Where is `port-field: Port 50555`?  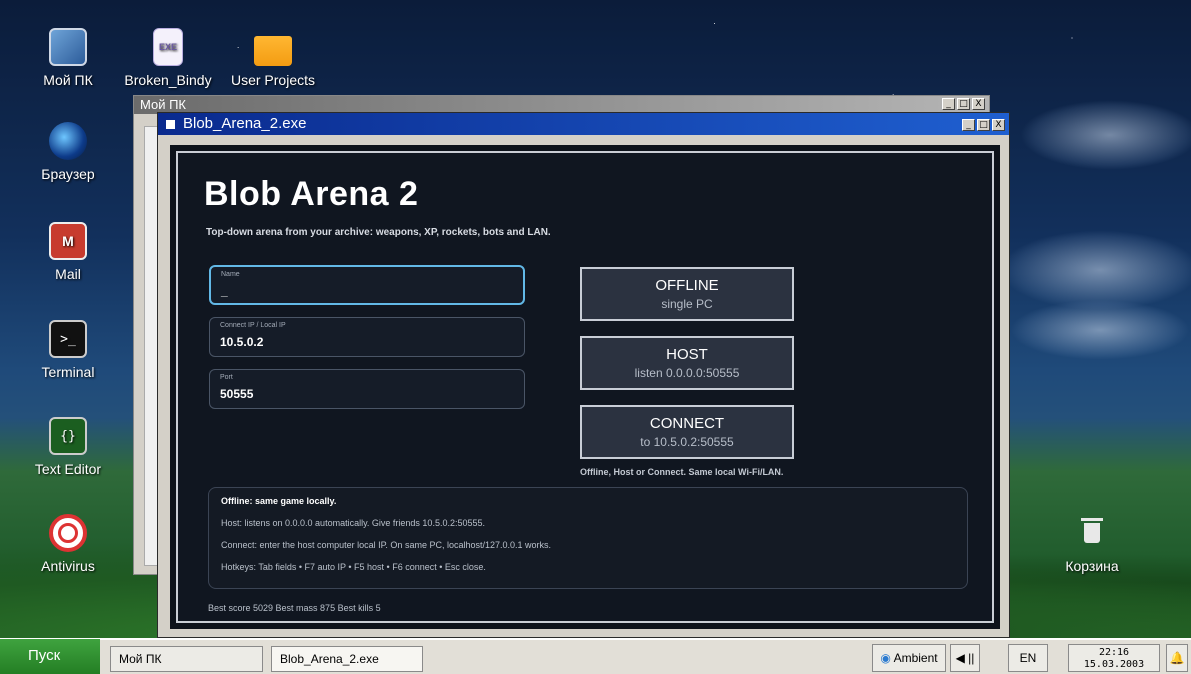 port-field: Port 50555 is located at coordinates (367, 389).